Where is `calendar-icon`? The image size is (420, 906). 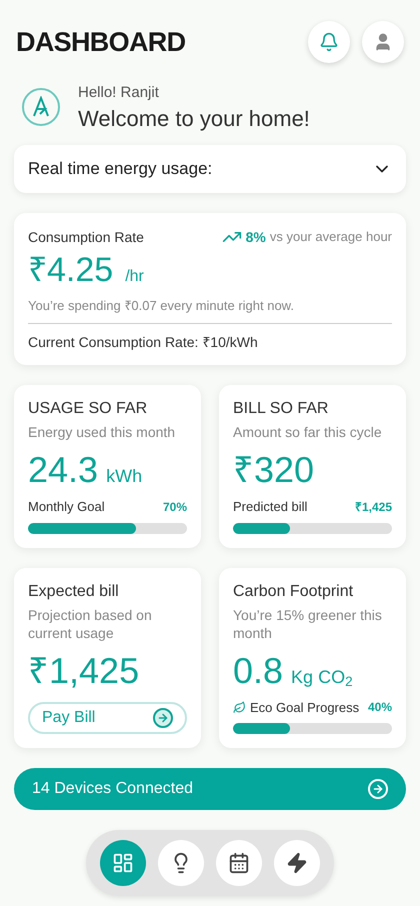
calendar-icon is located at coordinates (239, 863).